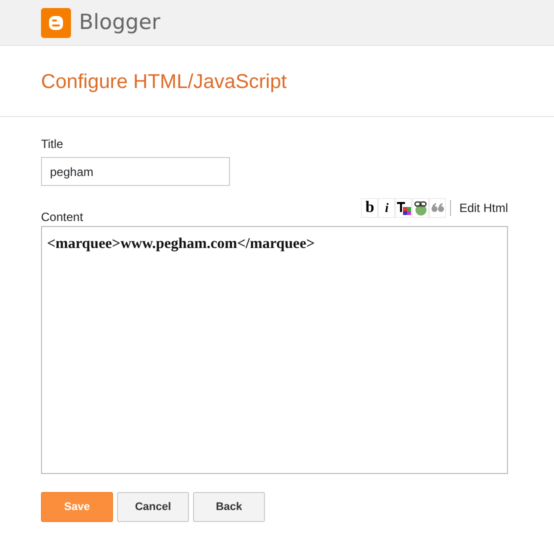 The height and width of the screenshot is (540, 554). What do you see at coordinates (62, 217) in the screenshot?
I see `content-label: Content` at bounding box center [62, 217].